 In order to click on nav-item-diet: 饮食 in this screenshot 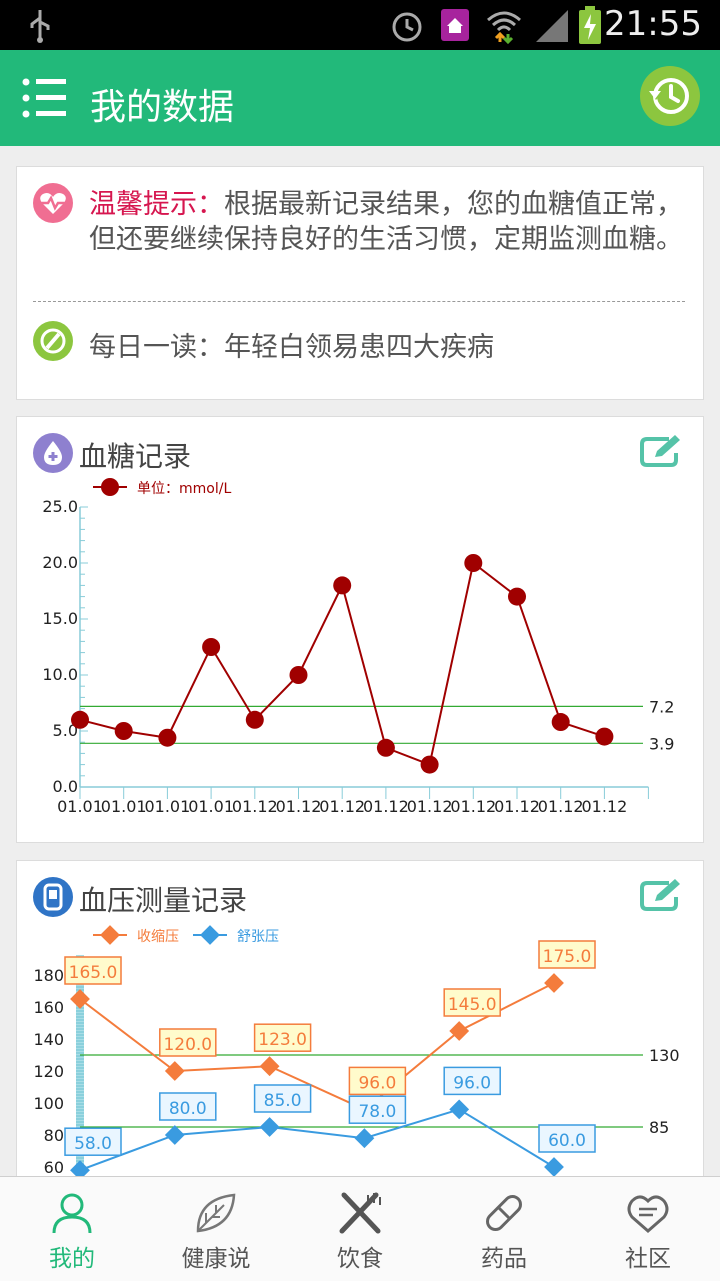, I will do `click(360, 1229)`.